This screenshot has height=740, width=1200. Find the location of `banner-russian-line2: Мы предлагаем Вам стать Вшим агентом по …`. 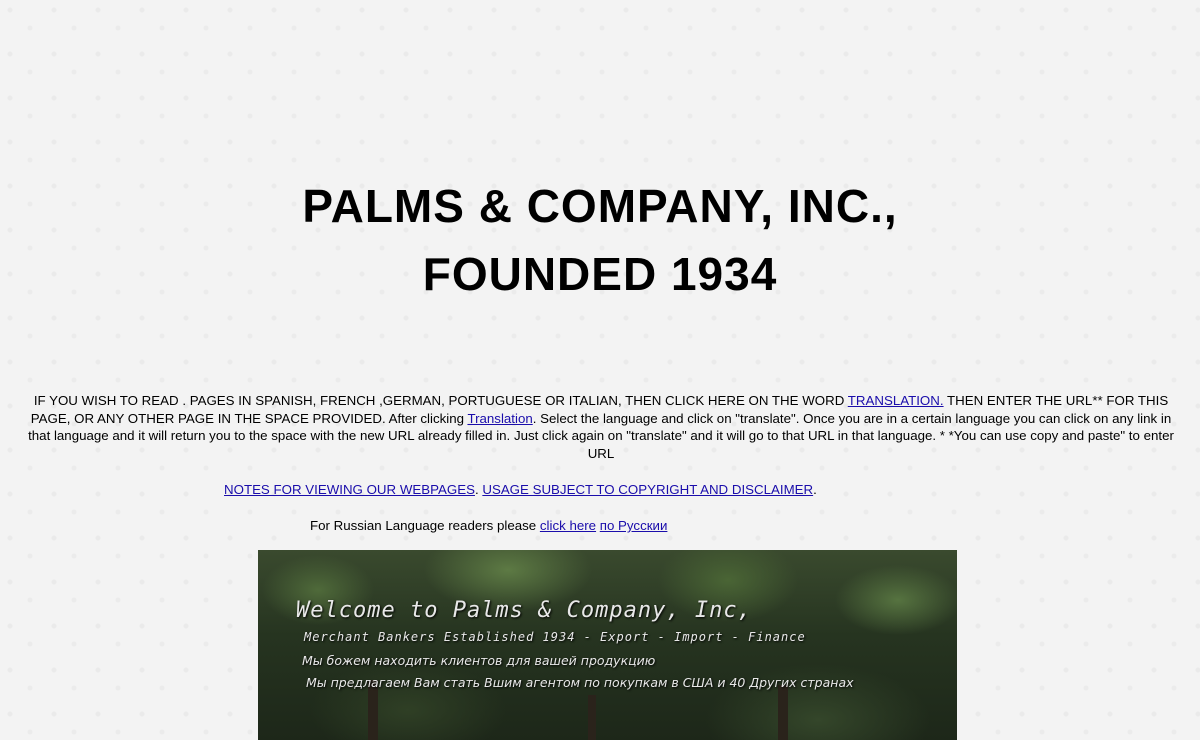

banner-russian-line2: Мы предлагаем Вам стать Вшим агентом по … is located at coordinates (580, 682).